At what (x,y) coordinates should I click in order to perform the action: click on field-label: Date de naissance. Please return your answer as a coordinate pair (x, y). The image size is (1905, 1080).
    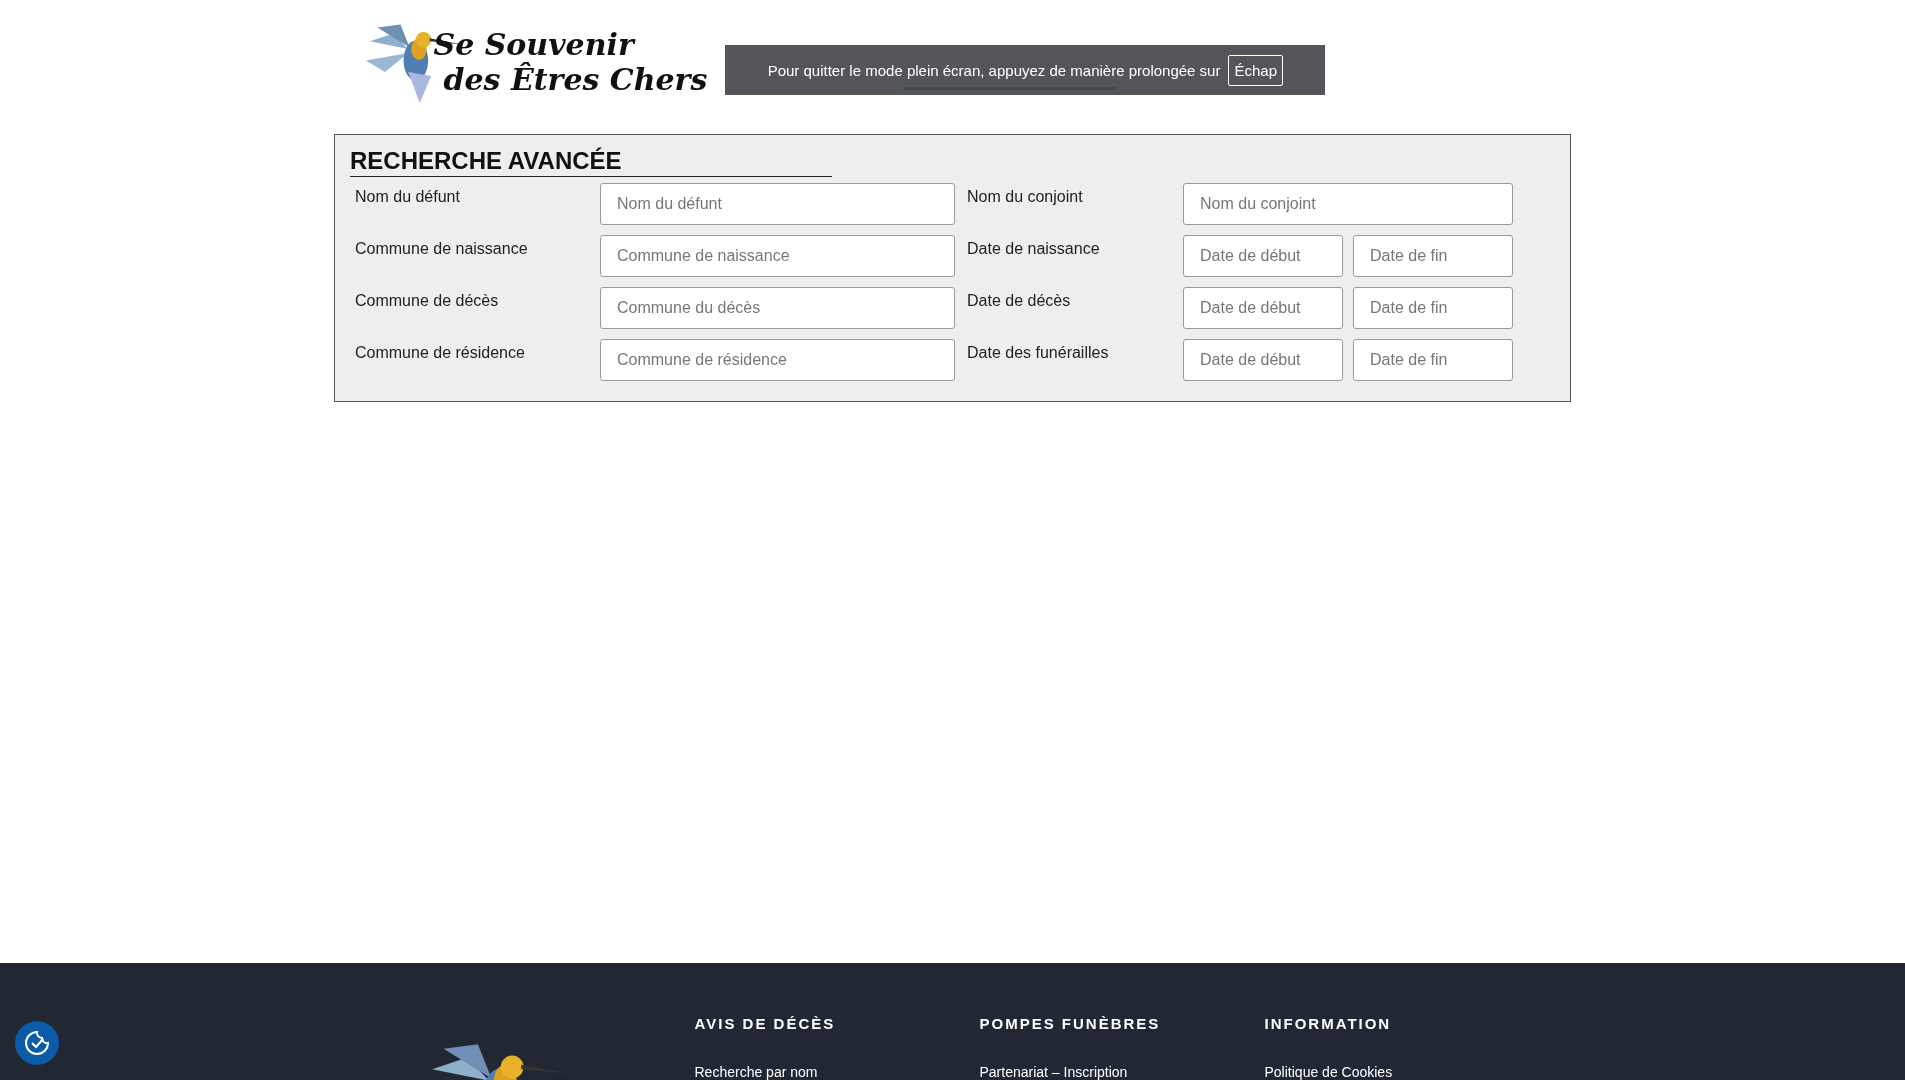
    Looking at the image, I should click on (1033, 249).